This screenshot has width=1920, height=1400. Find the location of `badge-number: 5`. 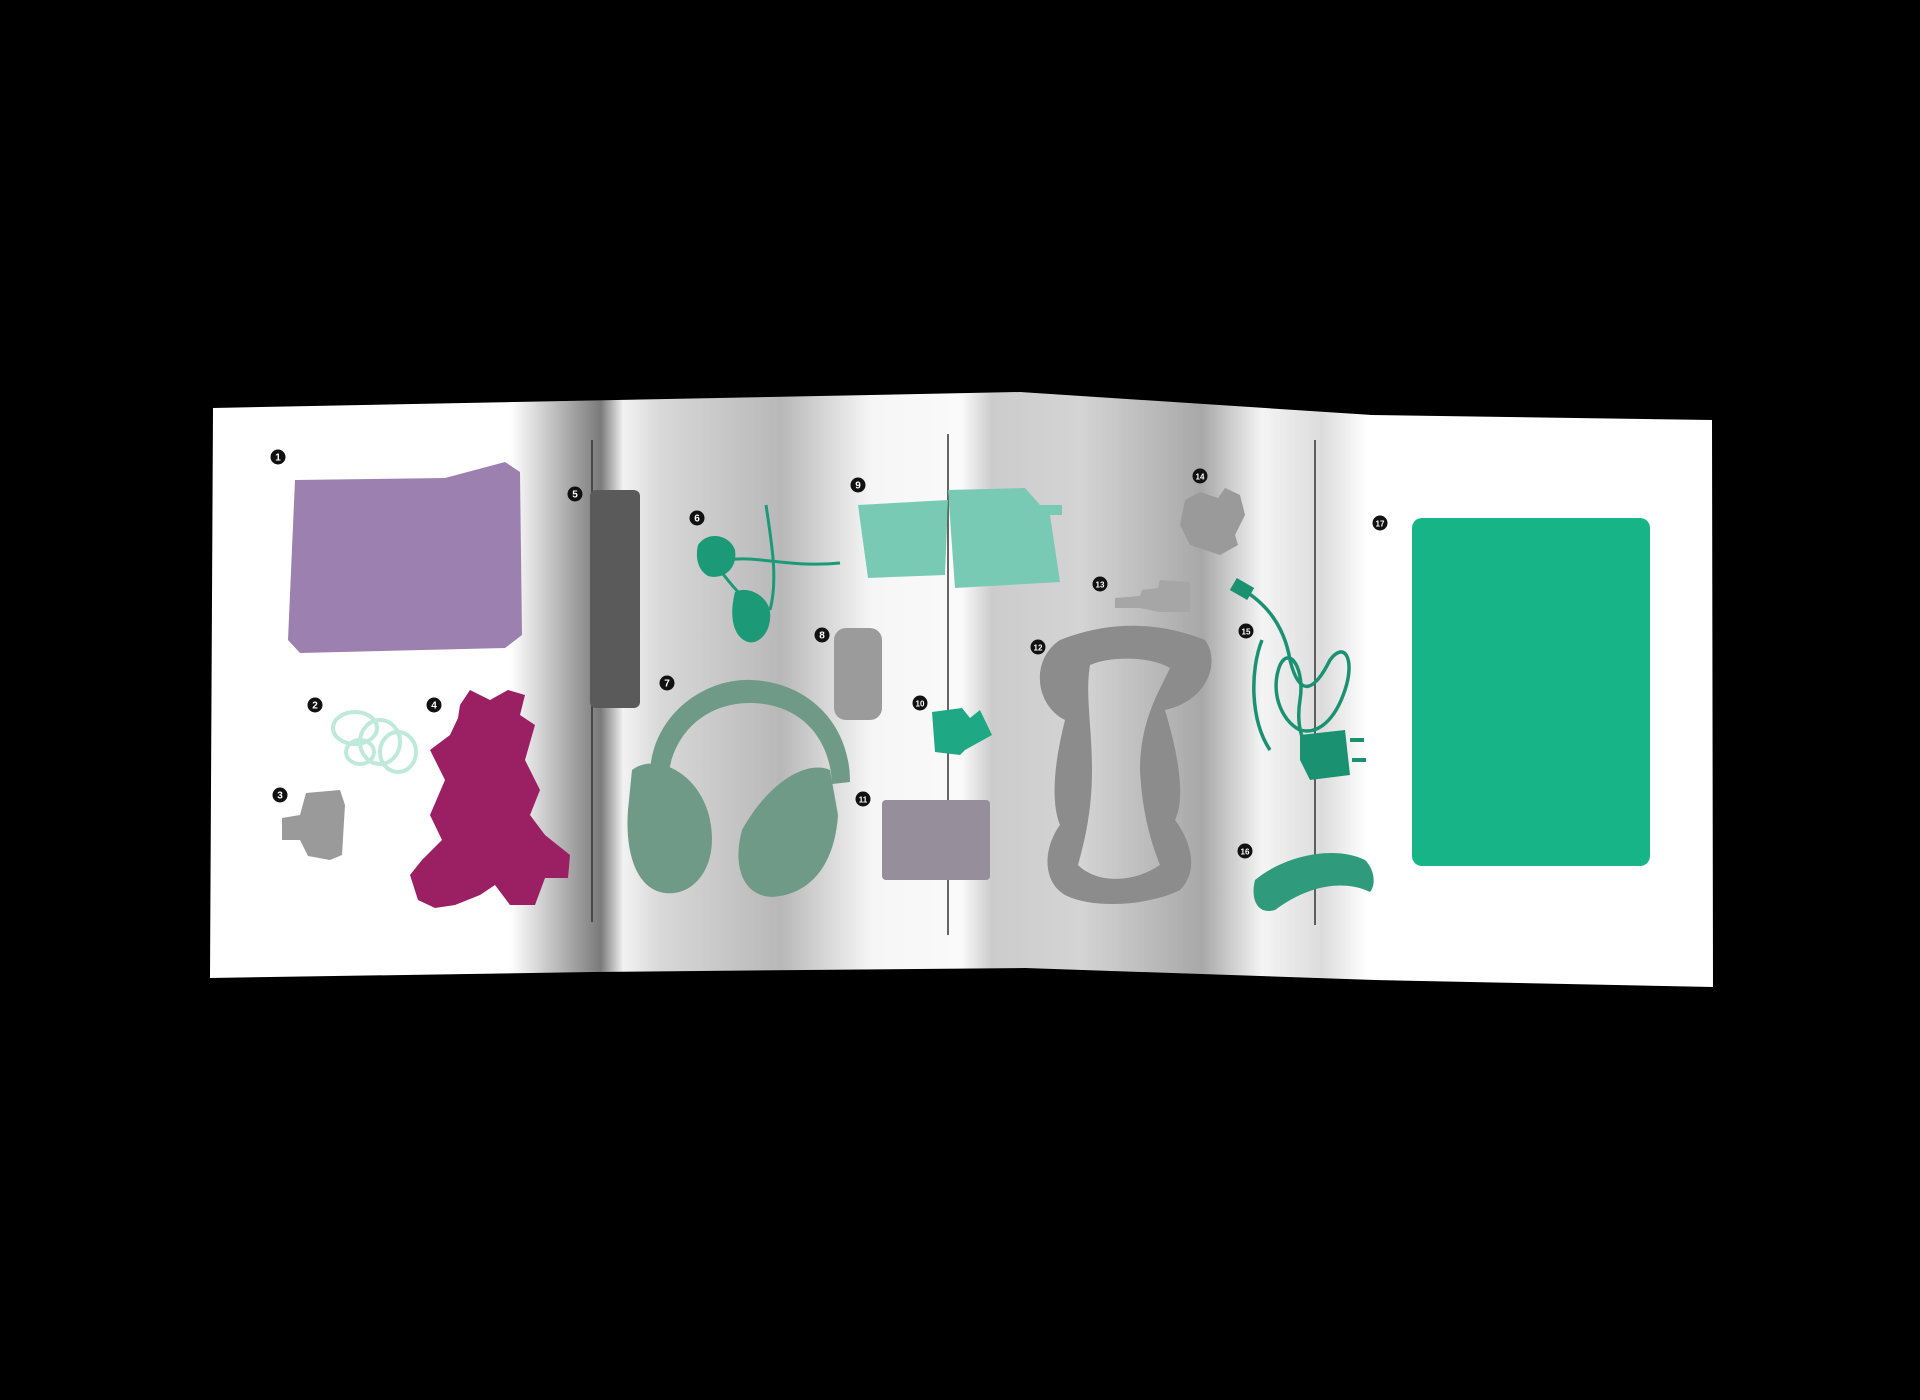

badge-number: 5 is located at coordinates (575, 495).